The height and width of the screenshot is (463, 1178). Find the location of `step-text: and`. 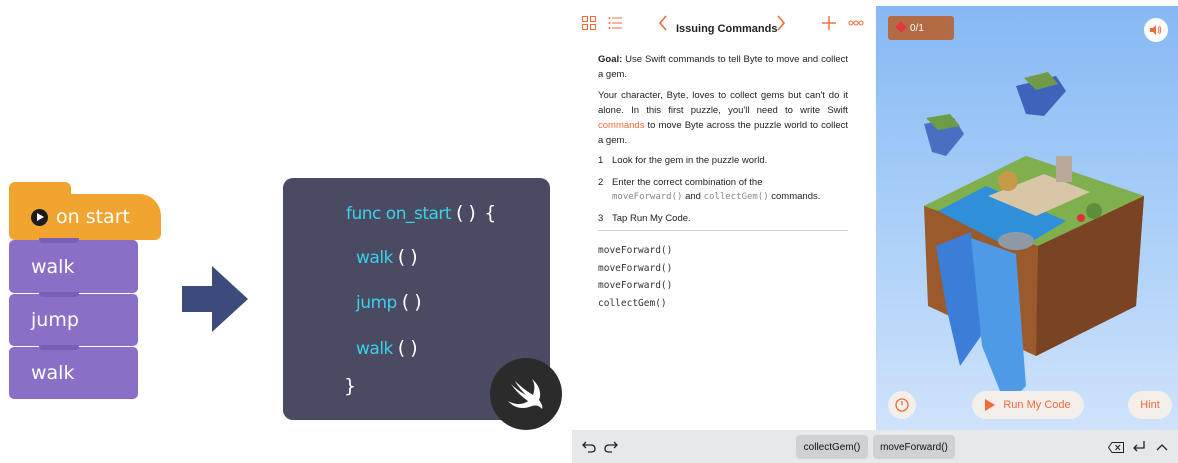

step-text: and is located at coordinates (693, 196).